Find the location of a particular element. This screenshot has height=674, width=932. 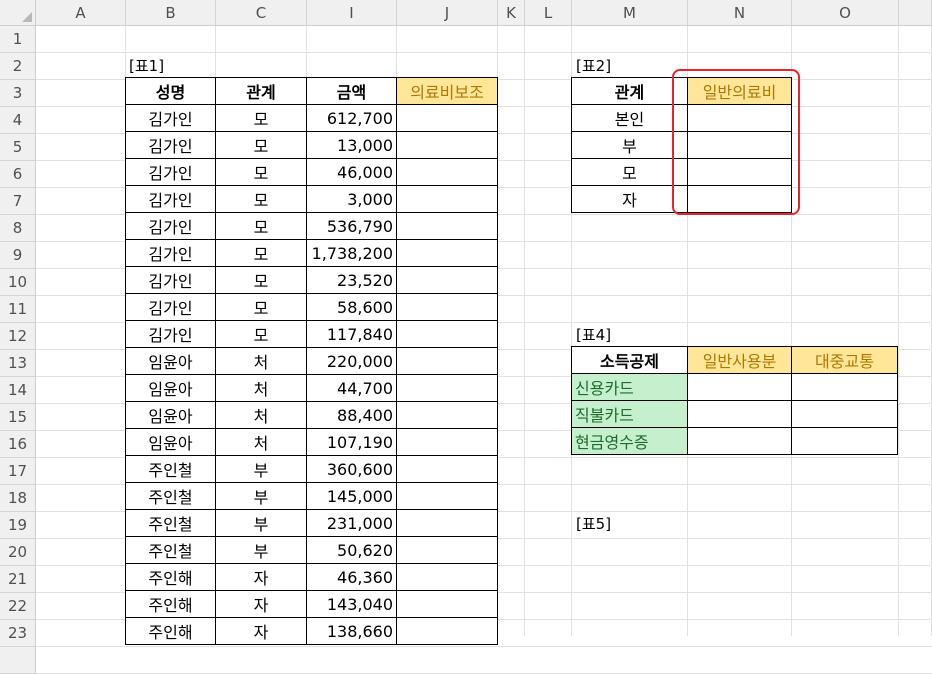

column-header: I is located at coordinates (352, 13).